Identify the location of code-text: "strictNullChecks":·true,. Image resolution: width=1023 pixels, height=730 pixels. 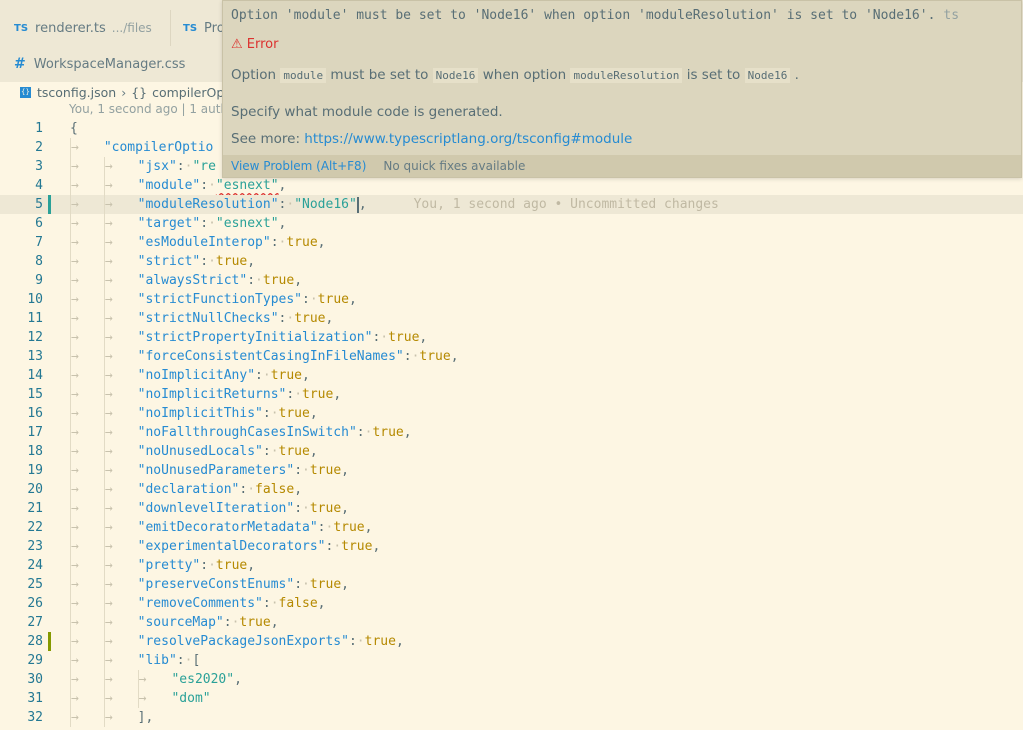
(235, 318).